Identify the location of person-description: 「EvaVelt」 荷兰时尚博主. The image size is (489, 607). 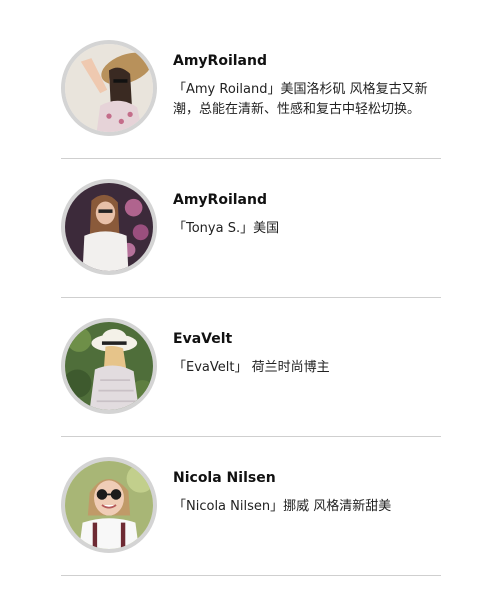
(251, 367).